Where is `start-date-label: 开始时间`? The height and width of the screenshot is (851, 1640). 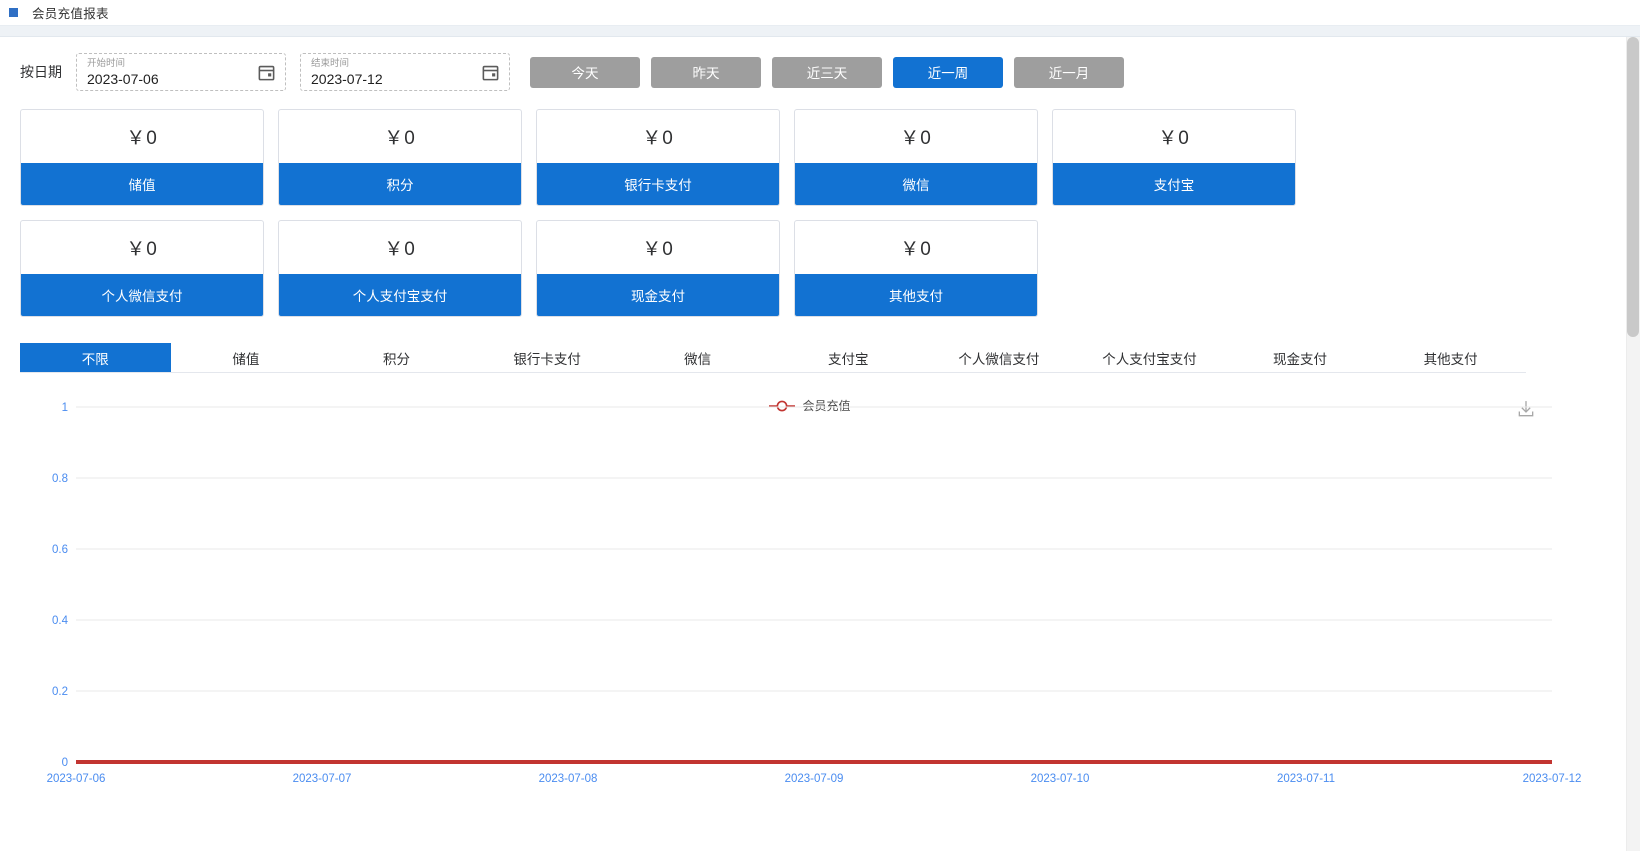
start-date-label: 开始时间 is located at coordinates (106, 63).